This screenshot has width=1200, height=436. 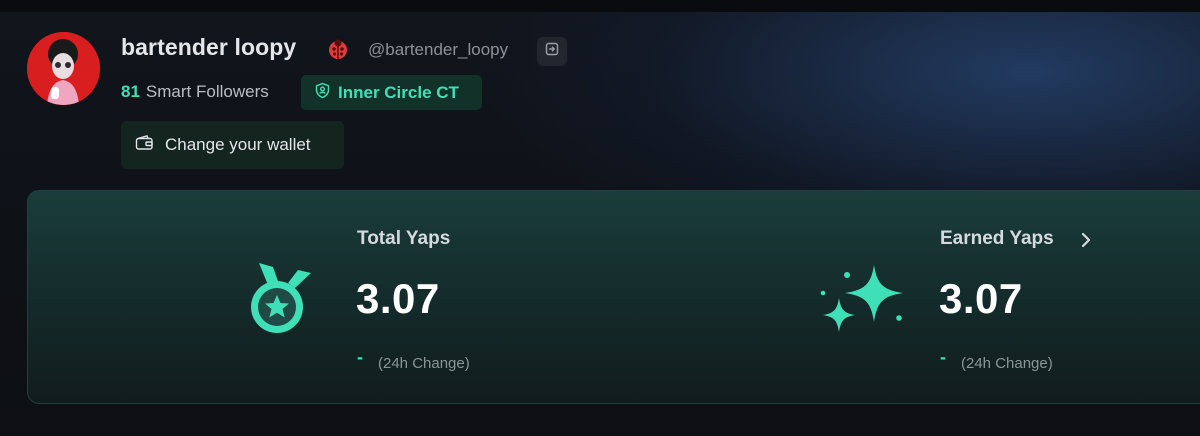 I want to click on top-strip, so click(x=600, y=6).